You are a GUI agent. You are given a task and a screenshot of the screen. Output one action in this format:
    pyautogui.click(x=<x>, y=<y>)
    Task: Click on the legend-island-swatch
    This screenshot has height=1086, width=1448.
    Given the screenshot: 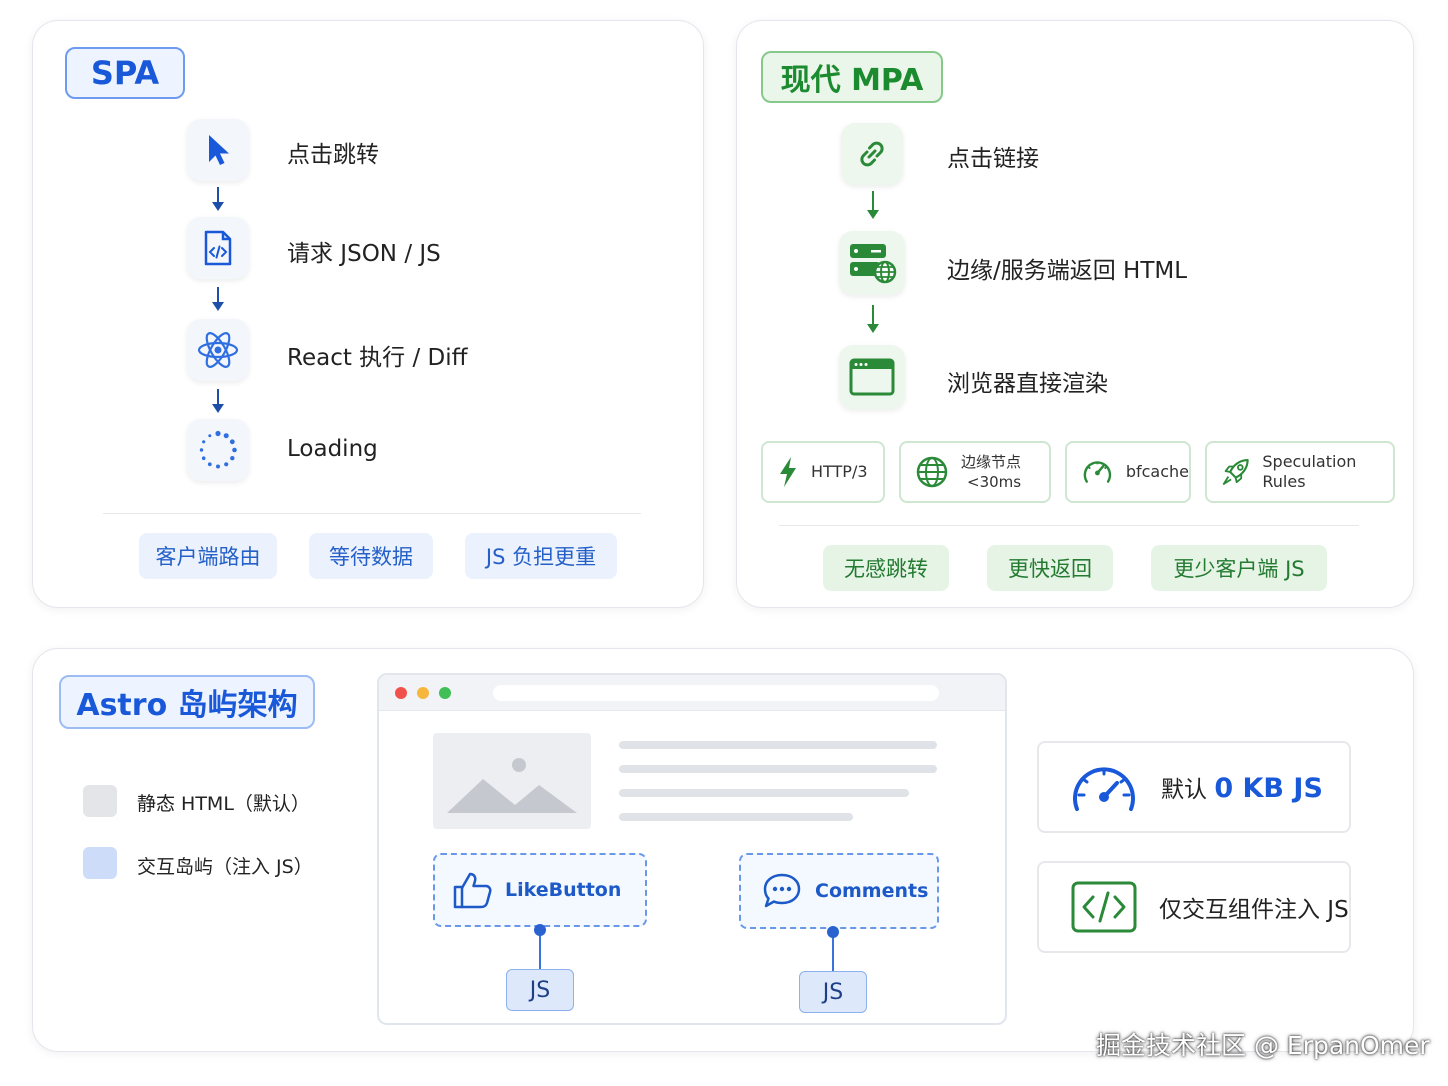 What is the action you would take?
    pyautogui.click(x=100, y=863)
    